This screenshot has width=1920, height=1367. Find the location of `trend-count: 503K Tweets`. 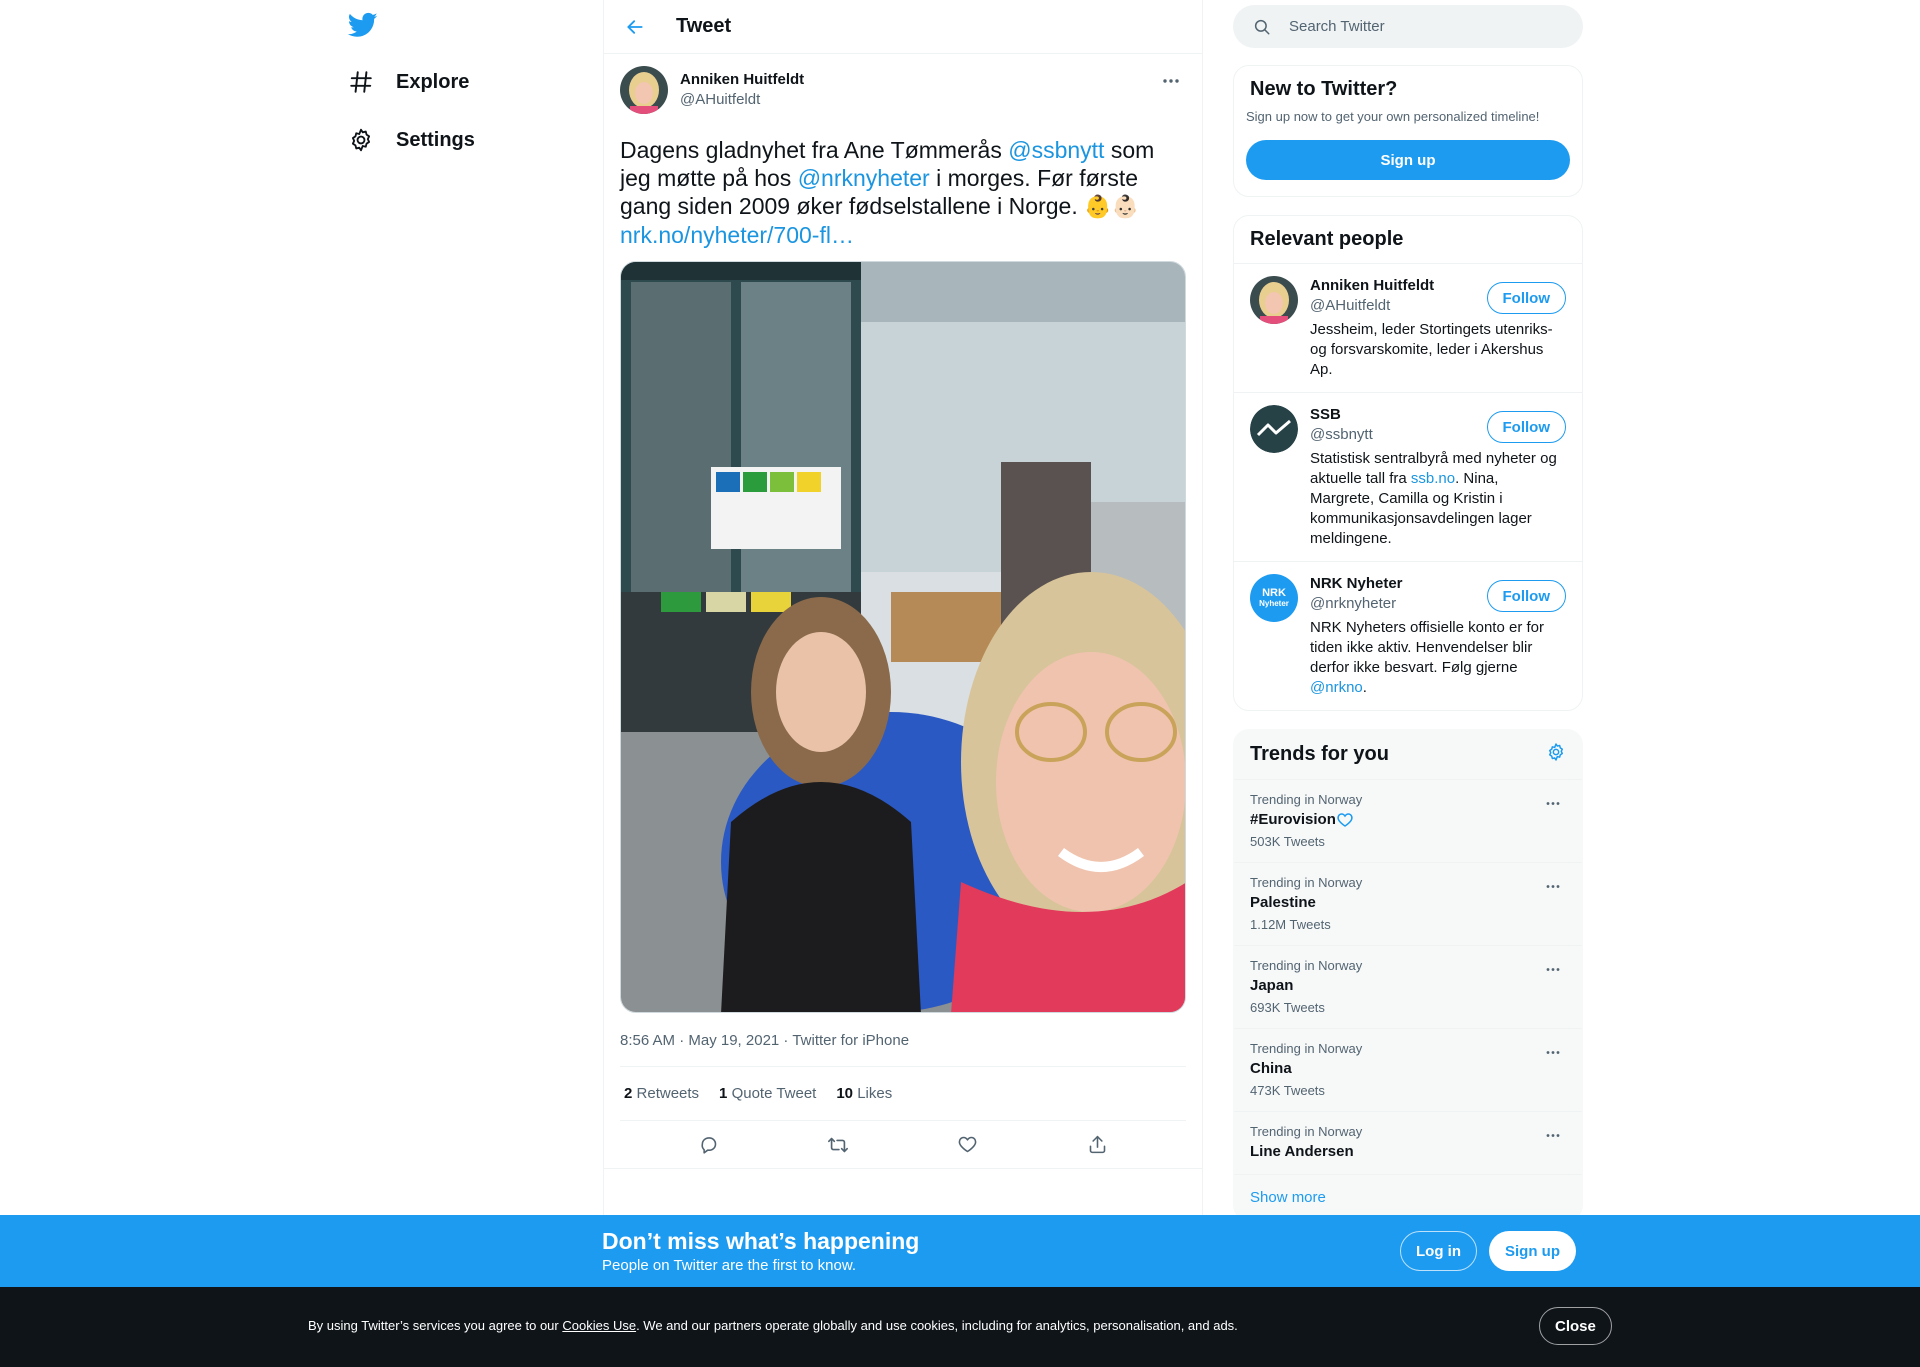

trend-count: 503K Tweets is located at coordinates (1287, 841).